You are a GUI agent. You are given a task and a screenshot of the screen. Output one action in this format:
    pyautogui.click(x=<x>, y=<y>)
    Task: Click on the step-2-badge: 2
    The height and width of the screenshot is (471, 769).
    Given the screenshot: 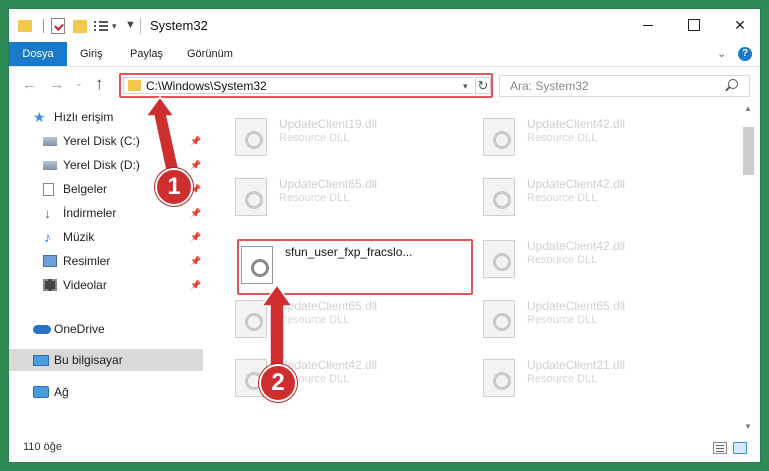 What is the action you would take?
    pyautogui.click(x=278, y=383)
    